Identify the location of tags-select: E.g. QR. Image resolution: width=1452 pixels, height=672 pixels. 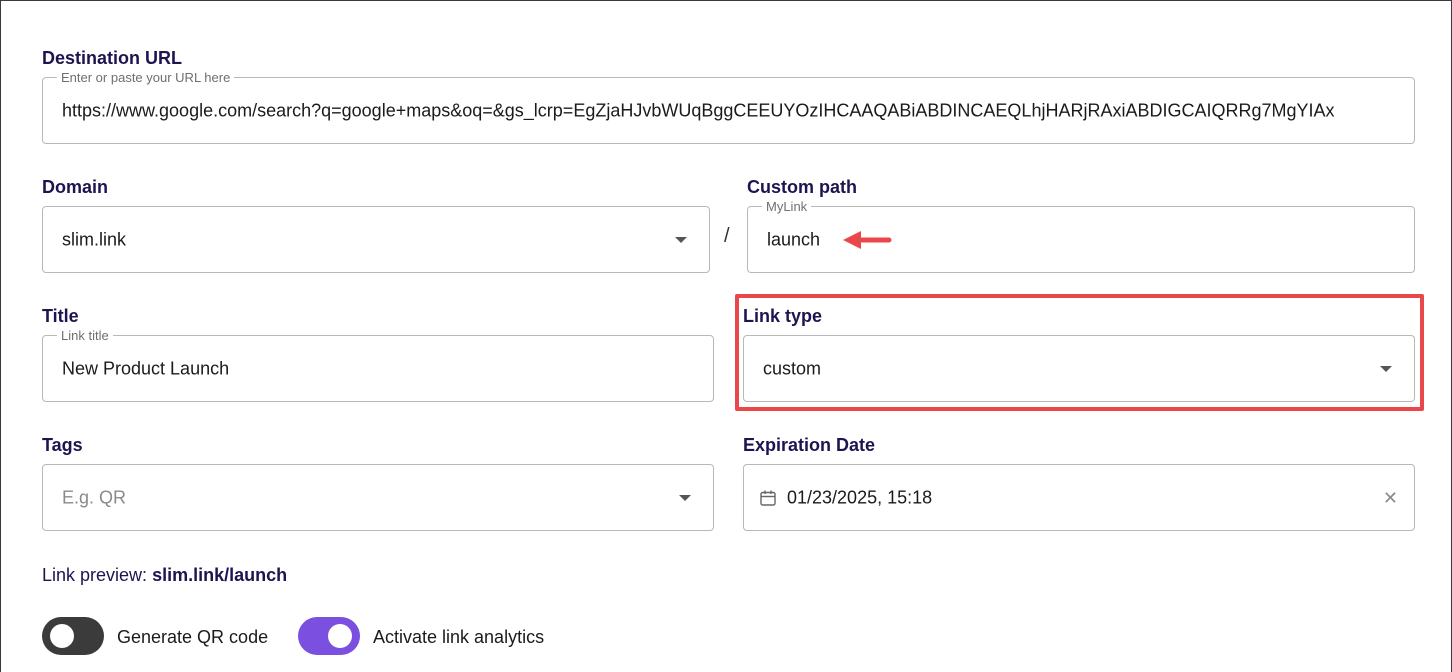
(378, 497).